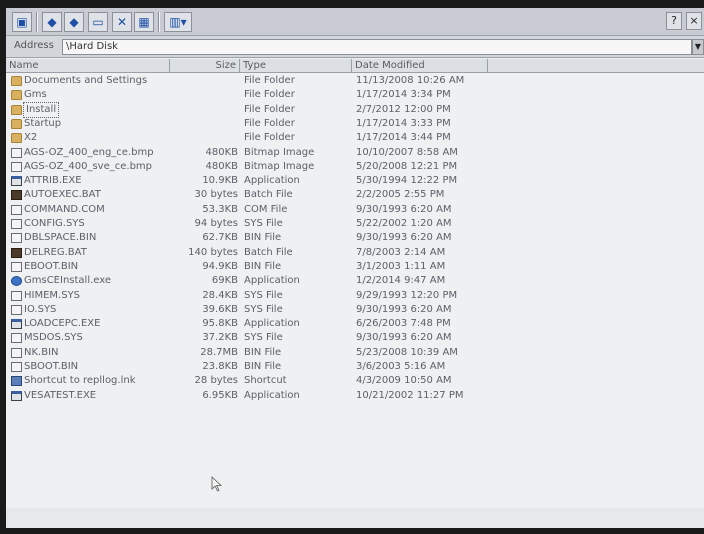 The width and height of the screenshot is (704, 534). I want to click on file-name: LOADCEPC.EXE, so click(62, 324).